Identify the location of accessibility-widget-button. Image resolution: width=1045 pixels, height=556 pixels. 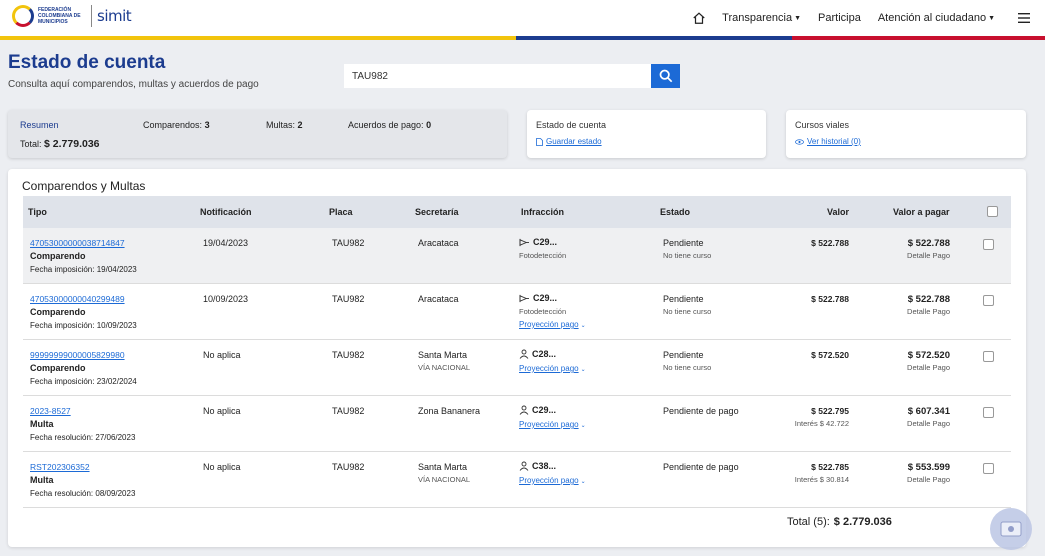
(1011, 529).